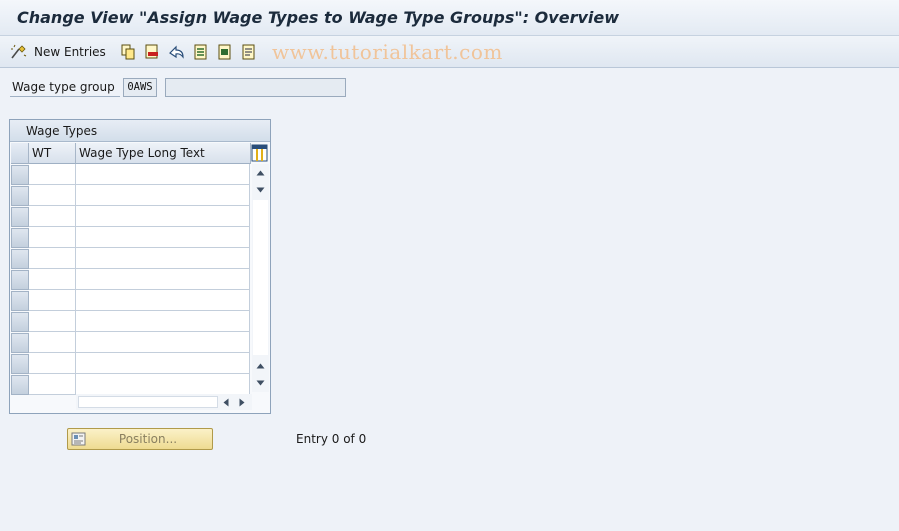 This screenshot has width=899, height=531. I want to click on copy-icon, so click(128, 52).